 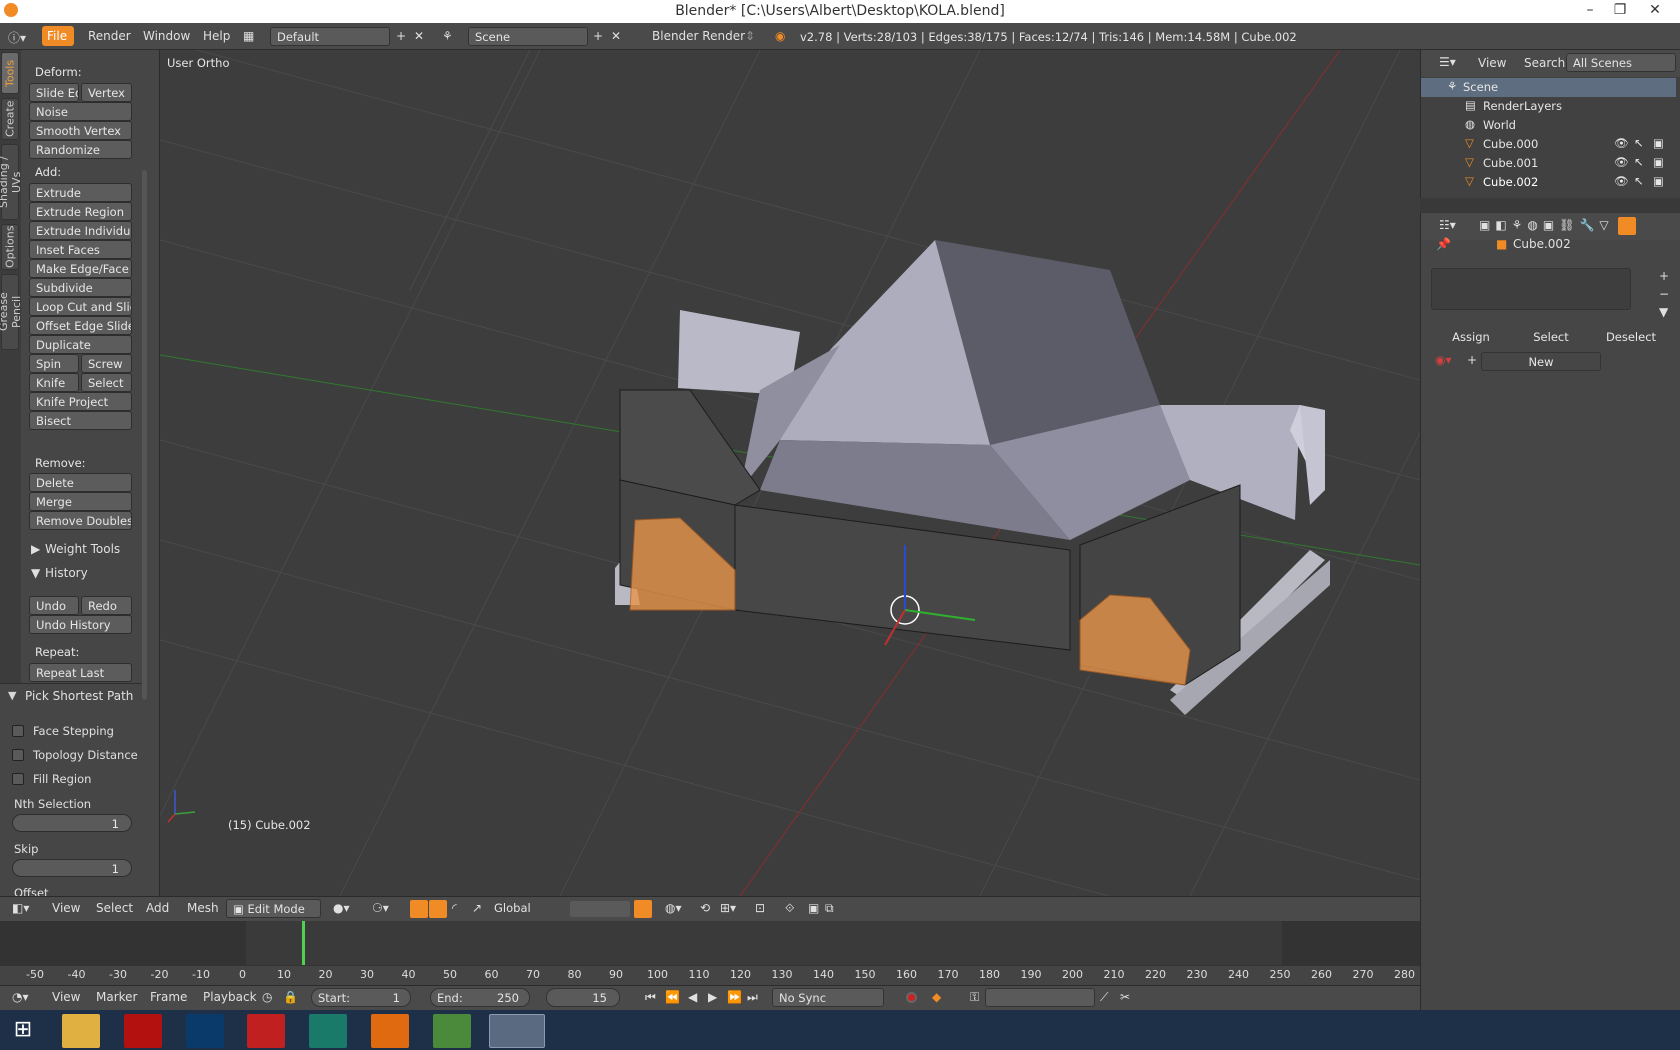 What do you see at coordinates (18, 755) in the screenshot?
I see `topology-distance-checkbox` at bounding box center [18, 755].